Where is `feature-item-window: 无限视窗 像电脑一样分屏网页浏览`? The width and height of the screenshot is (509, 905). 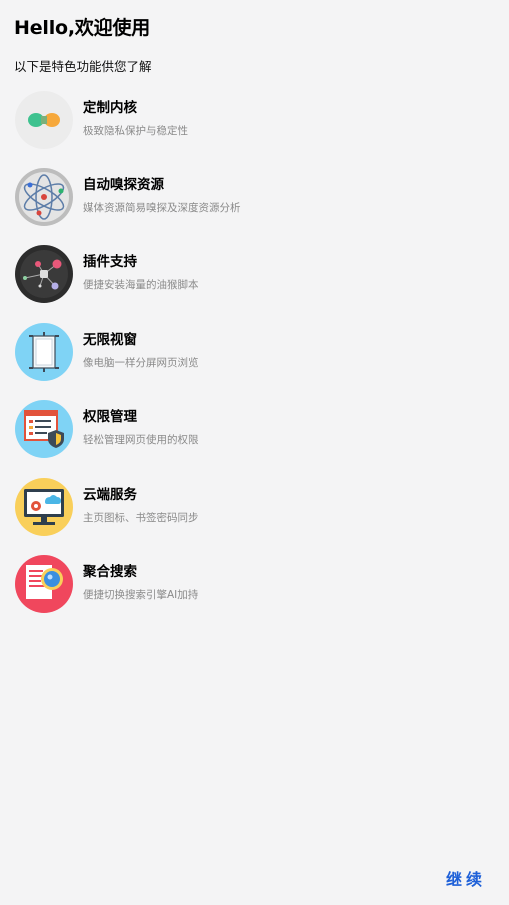 feature-item-window: 无限视窗 像电脑一样分屏网页浏览 is located at coordinates (204, 353).